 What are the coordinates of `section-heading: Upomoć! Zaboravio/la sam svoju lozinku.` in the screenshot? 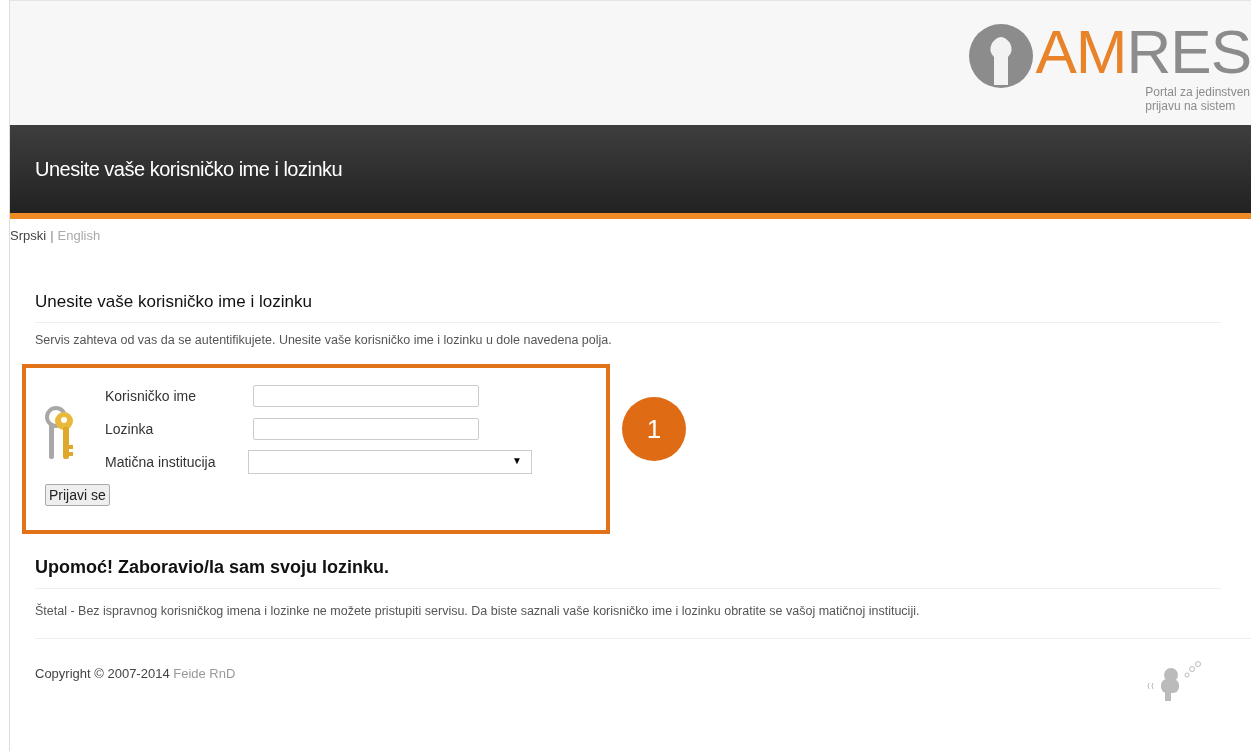 It's located at (628, 573).